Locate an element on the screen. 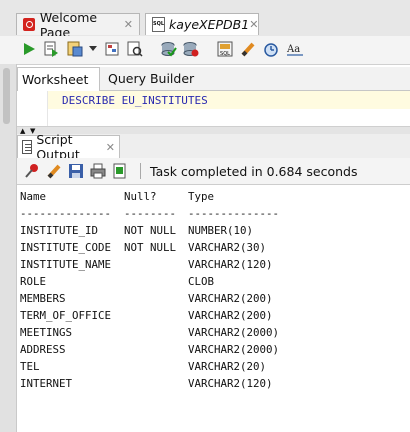 The width and height of the screenshot is (410, 432). history-icon is located at coordinates (271, 49).